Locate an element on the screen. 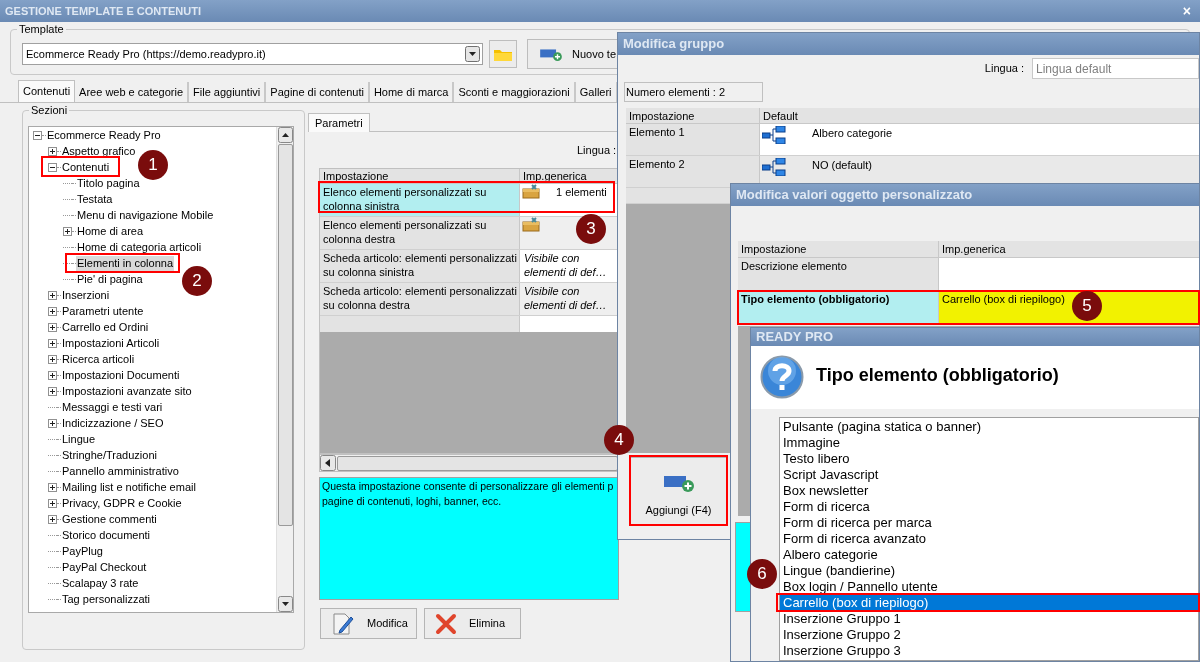  list-item: Inserzione Gruppo 3 is located at coordinates (989, 651).